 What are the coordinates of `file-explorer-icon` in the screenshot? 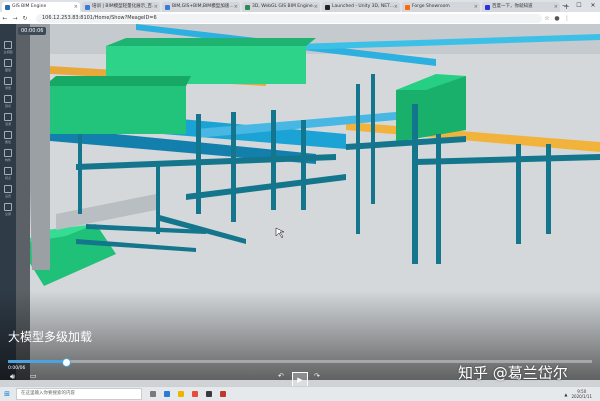 It's located at (181, 394).